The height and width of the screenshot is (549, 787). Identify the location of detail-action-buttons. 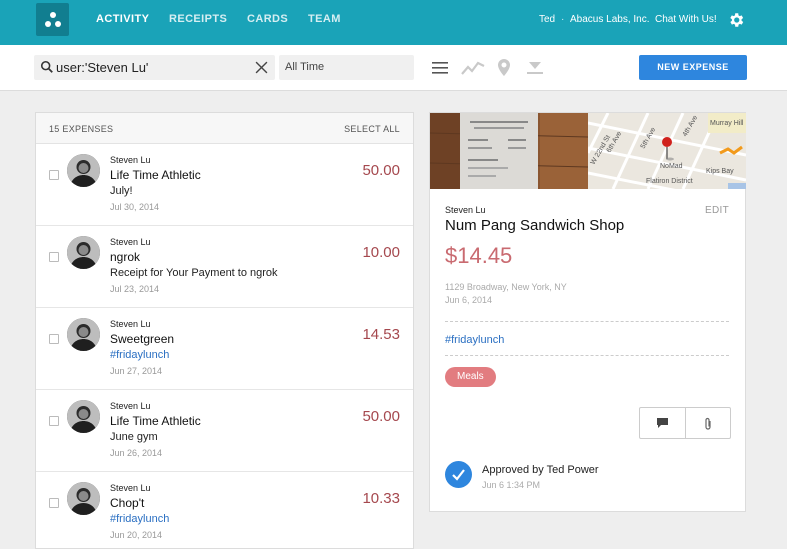
(685, 423).